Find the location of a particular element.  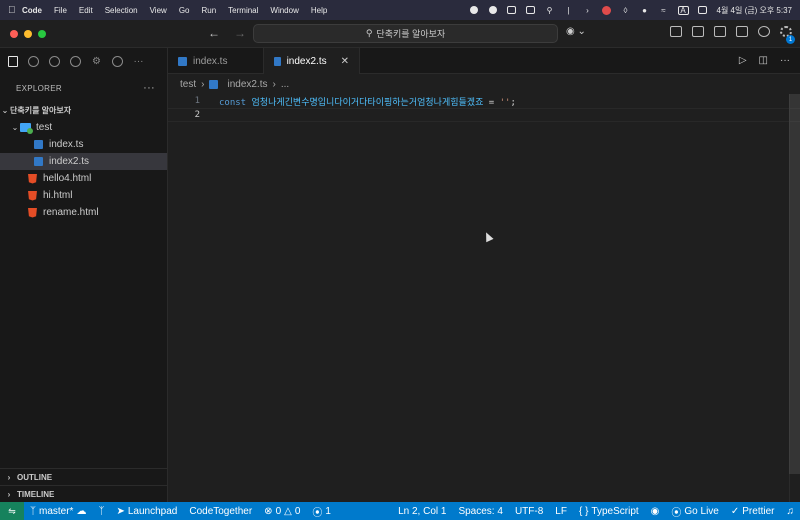

folder-test: ⌄ test is located at coordinates (83, 127).